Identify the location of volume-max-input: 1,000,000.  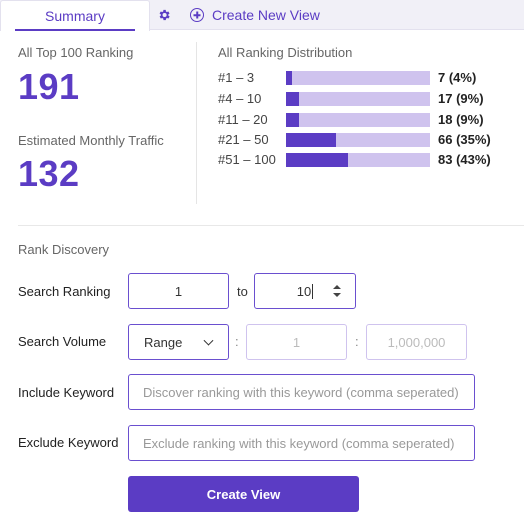
(416, 342).